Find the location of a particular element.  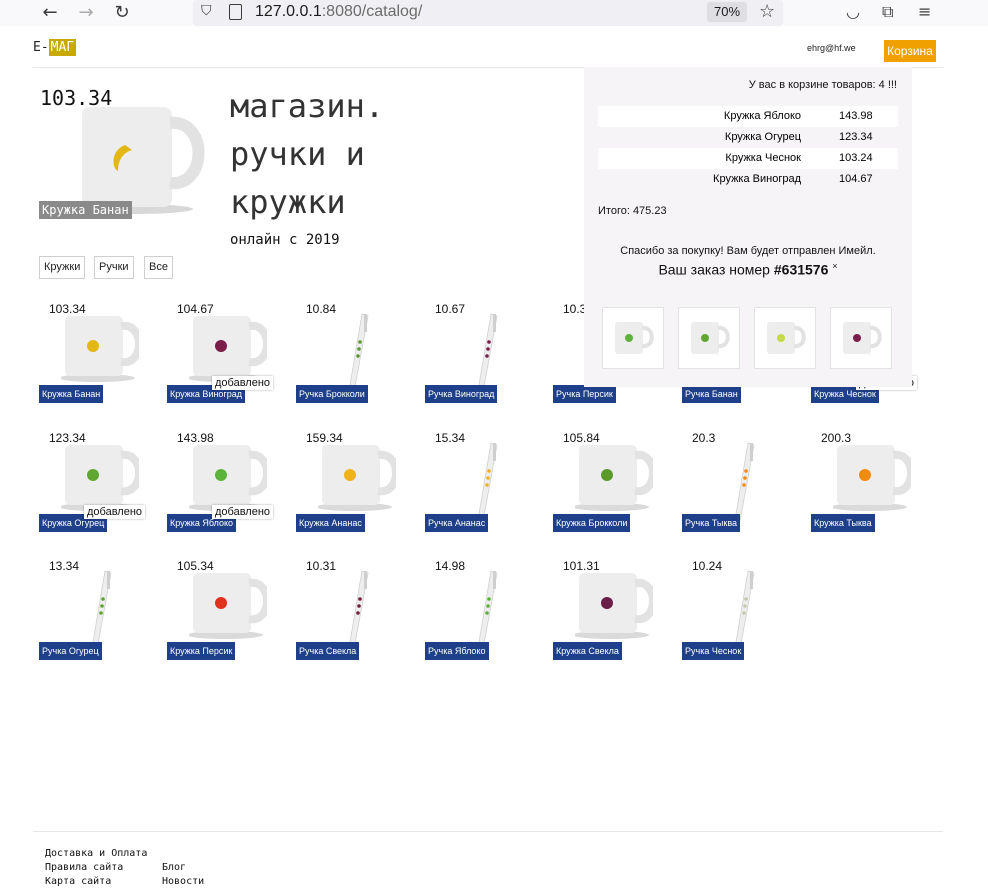

product-card: 10.67 Ручка Виноград is located at coordinates (480, 355).